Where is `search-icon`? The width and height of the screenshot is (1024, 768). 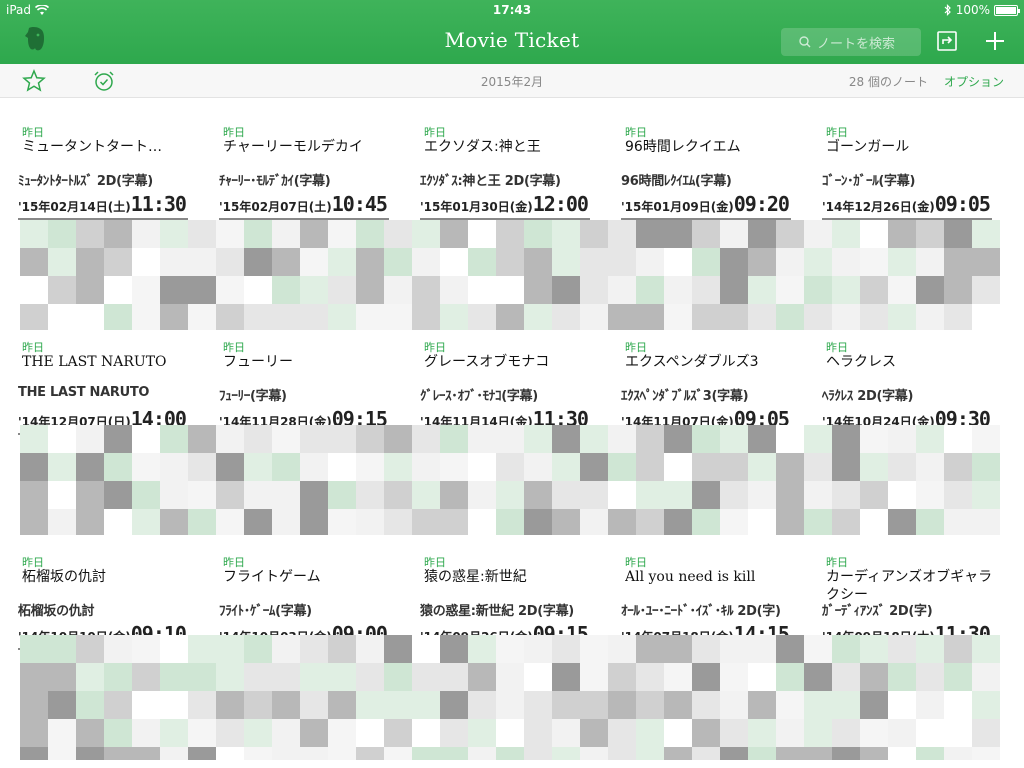 search-icon is located at coordinates (805, 42).